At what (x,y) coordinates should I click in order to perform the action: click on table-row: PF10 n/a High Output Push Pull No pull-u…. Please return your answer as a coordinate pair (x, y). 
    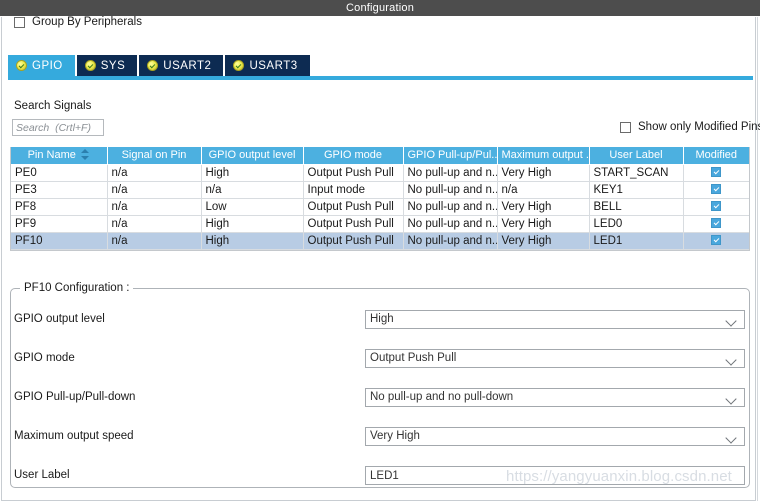
    Looking at the image, I should click on (380, 241).